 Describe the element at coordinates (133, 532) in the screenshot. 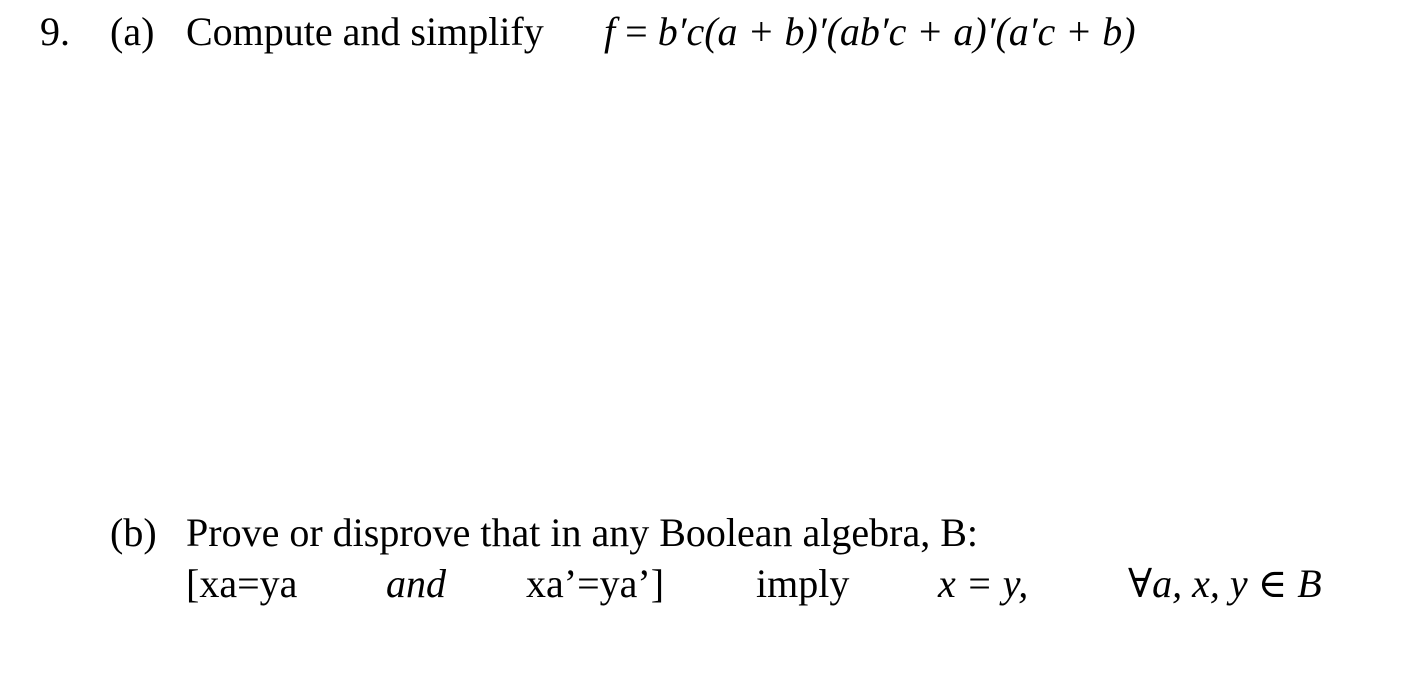

I see `part-b-label: (b)` at that location.